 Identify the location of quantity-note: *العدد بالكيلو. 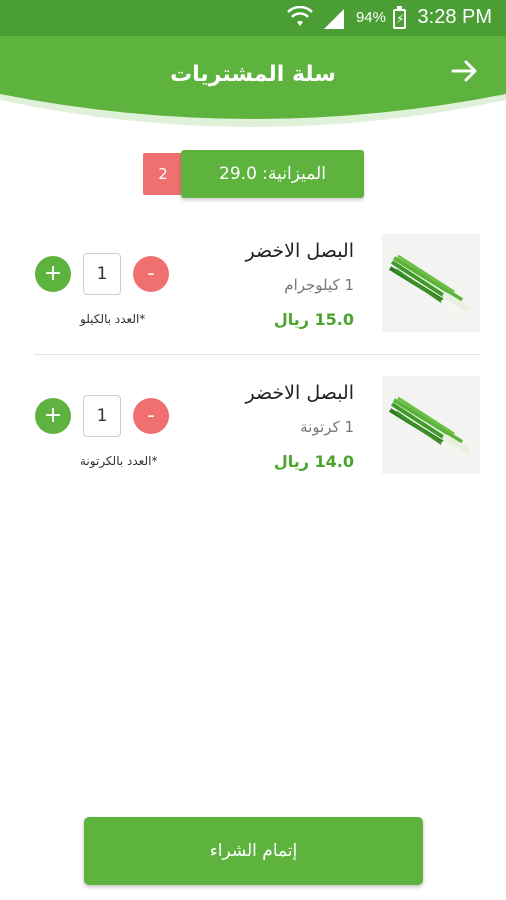
(113, 319).